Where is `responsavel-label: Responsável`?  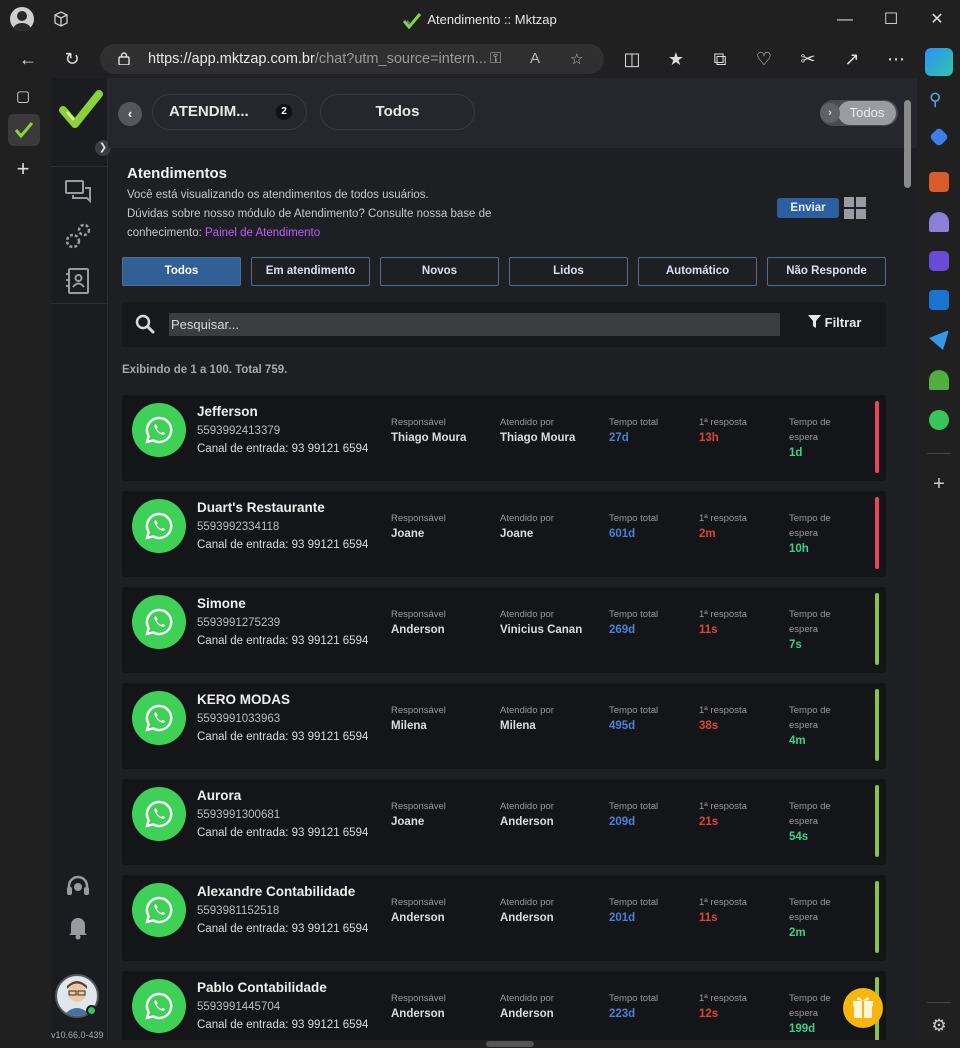 responsavel-label: Responsável is located at coordinates (418, 518).